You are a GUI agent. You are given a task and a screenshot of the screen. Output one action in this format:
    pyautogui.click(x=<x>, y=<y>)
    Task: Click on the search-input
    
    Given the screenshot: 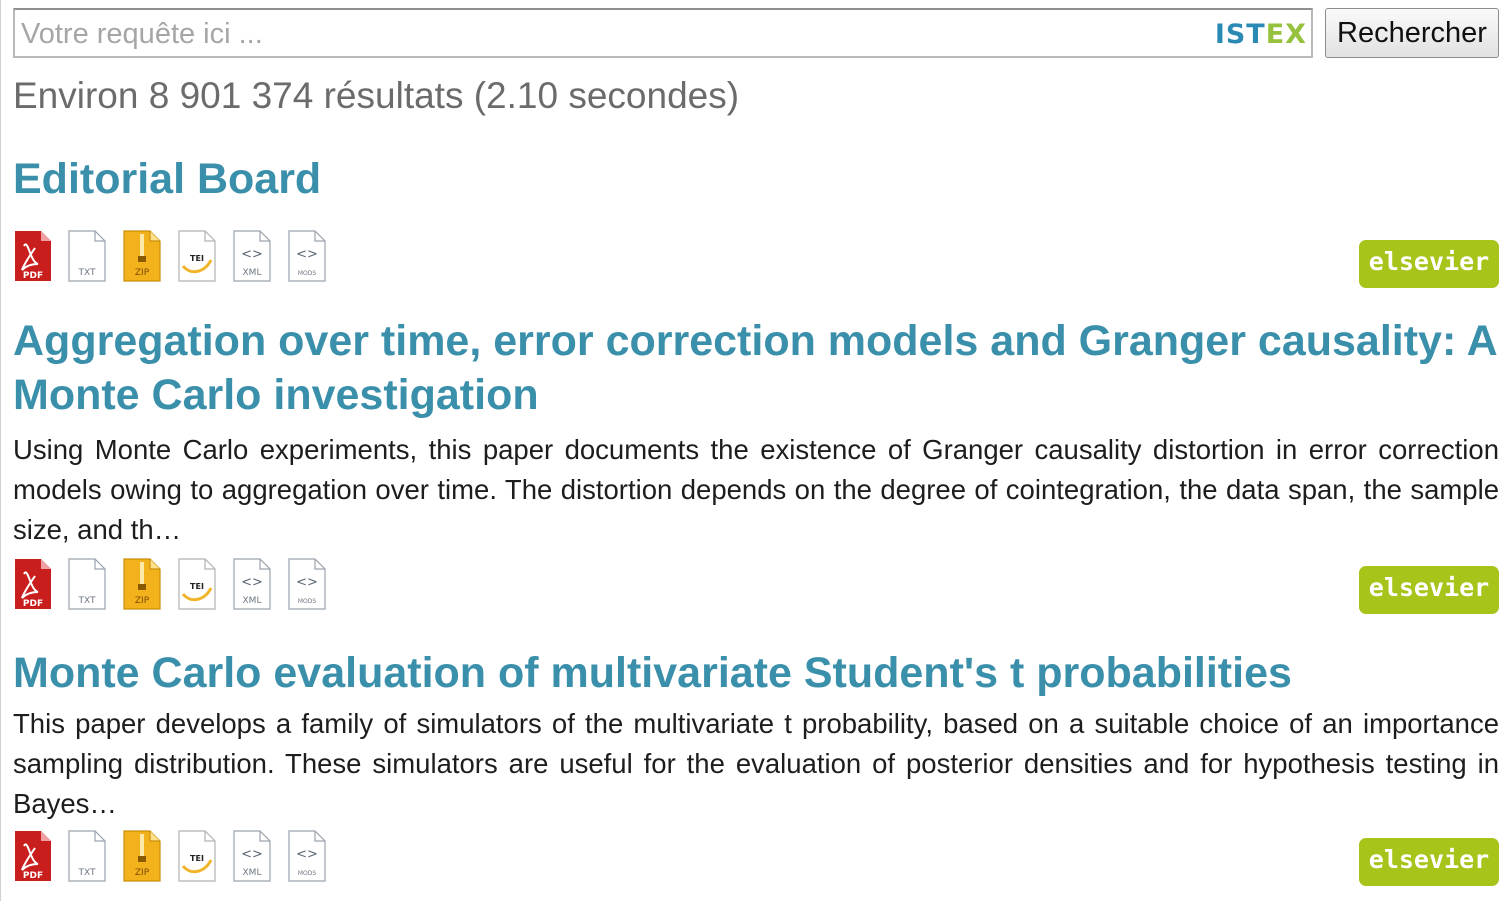 What is the action you would take?
    pyautogui.click(x=611, y=34)
    